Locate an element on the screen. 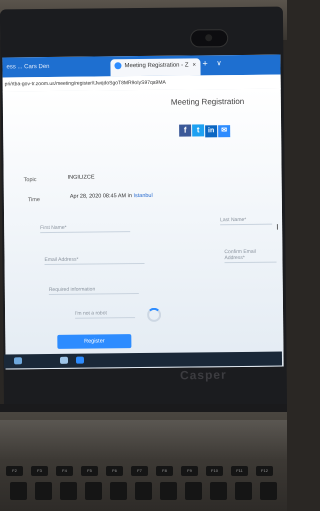 This screenshot has height=511, width=320. register-button: Register is located at coordinates (94, 341).